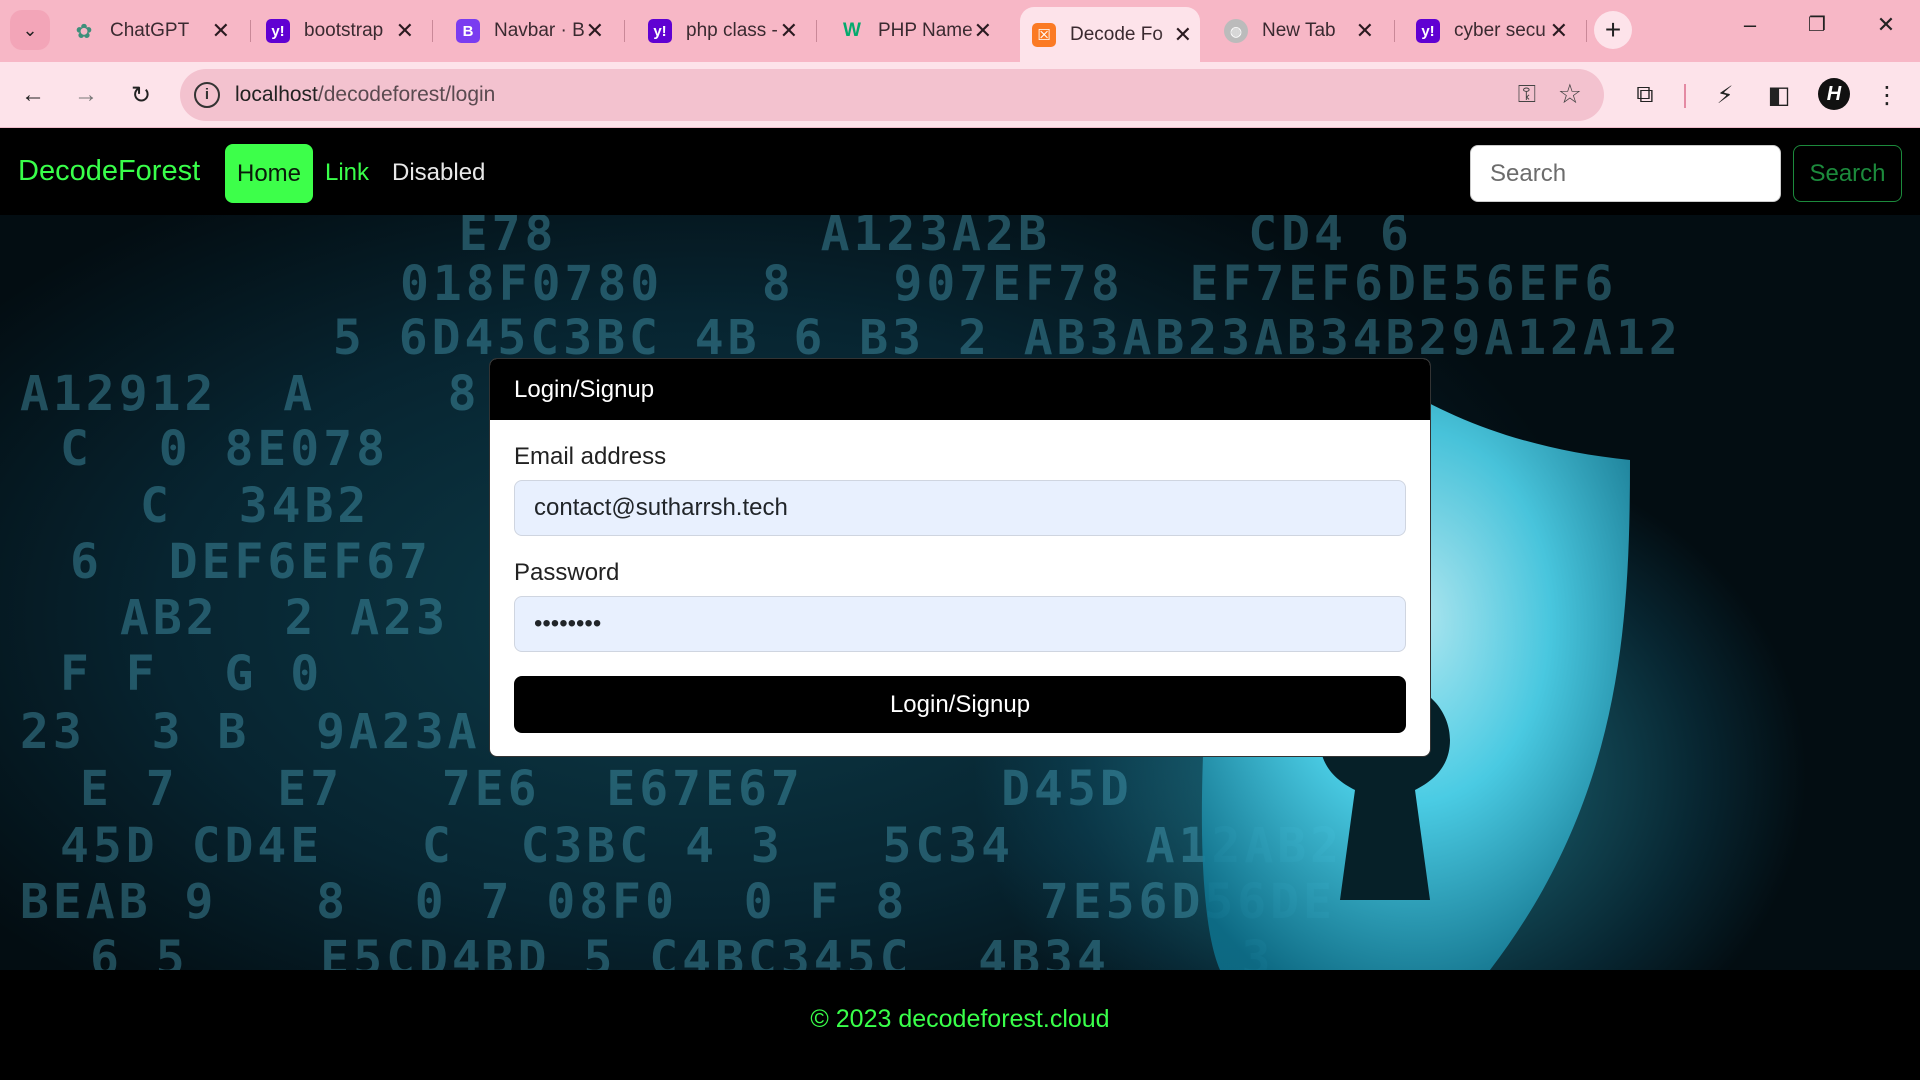 This screenshot has height=1080, width=1920. What do you see at coordinates (960, 704) in the screenshot?
I see `login-signup-button: Login/Signup` at bounding box center [960, 704].